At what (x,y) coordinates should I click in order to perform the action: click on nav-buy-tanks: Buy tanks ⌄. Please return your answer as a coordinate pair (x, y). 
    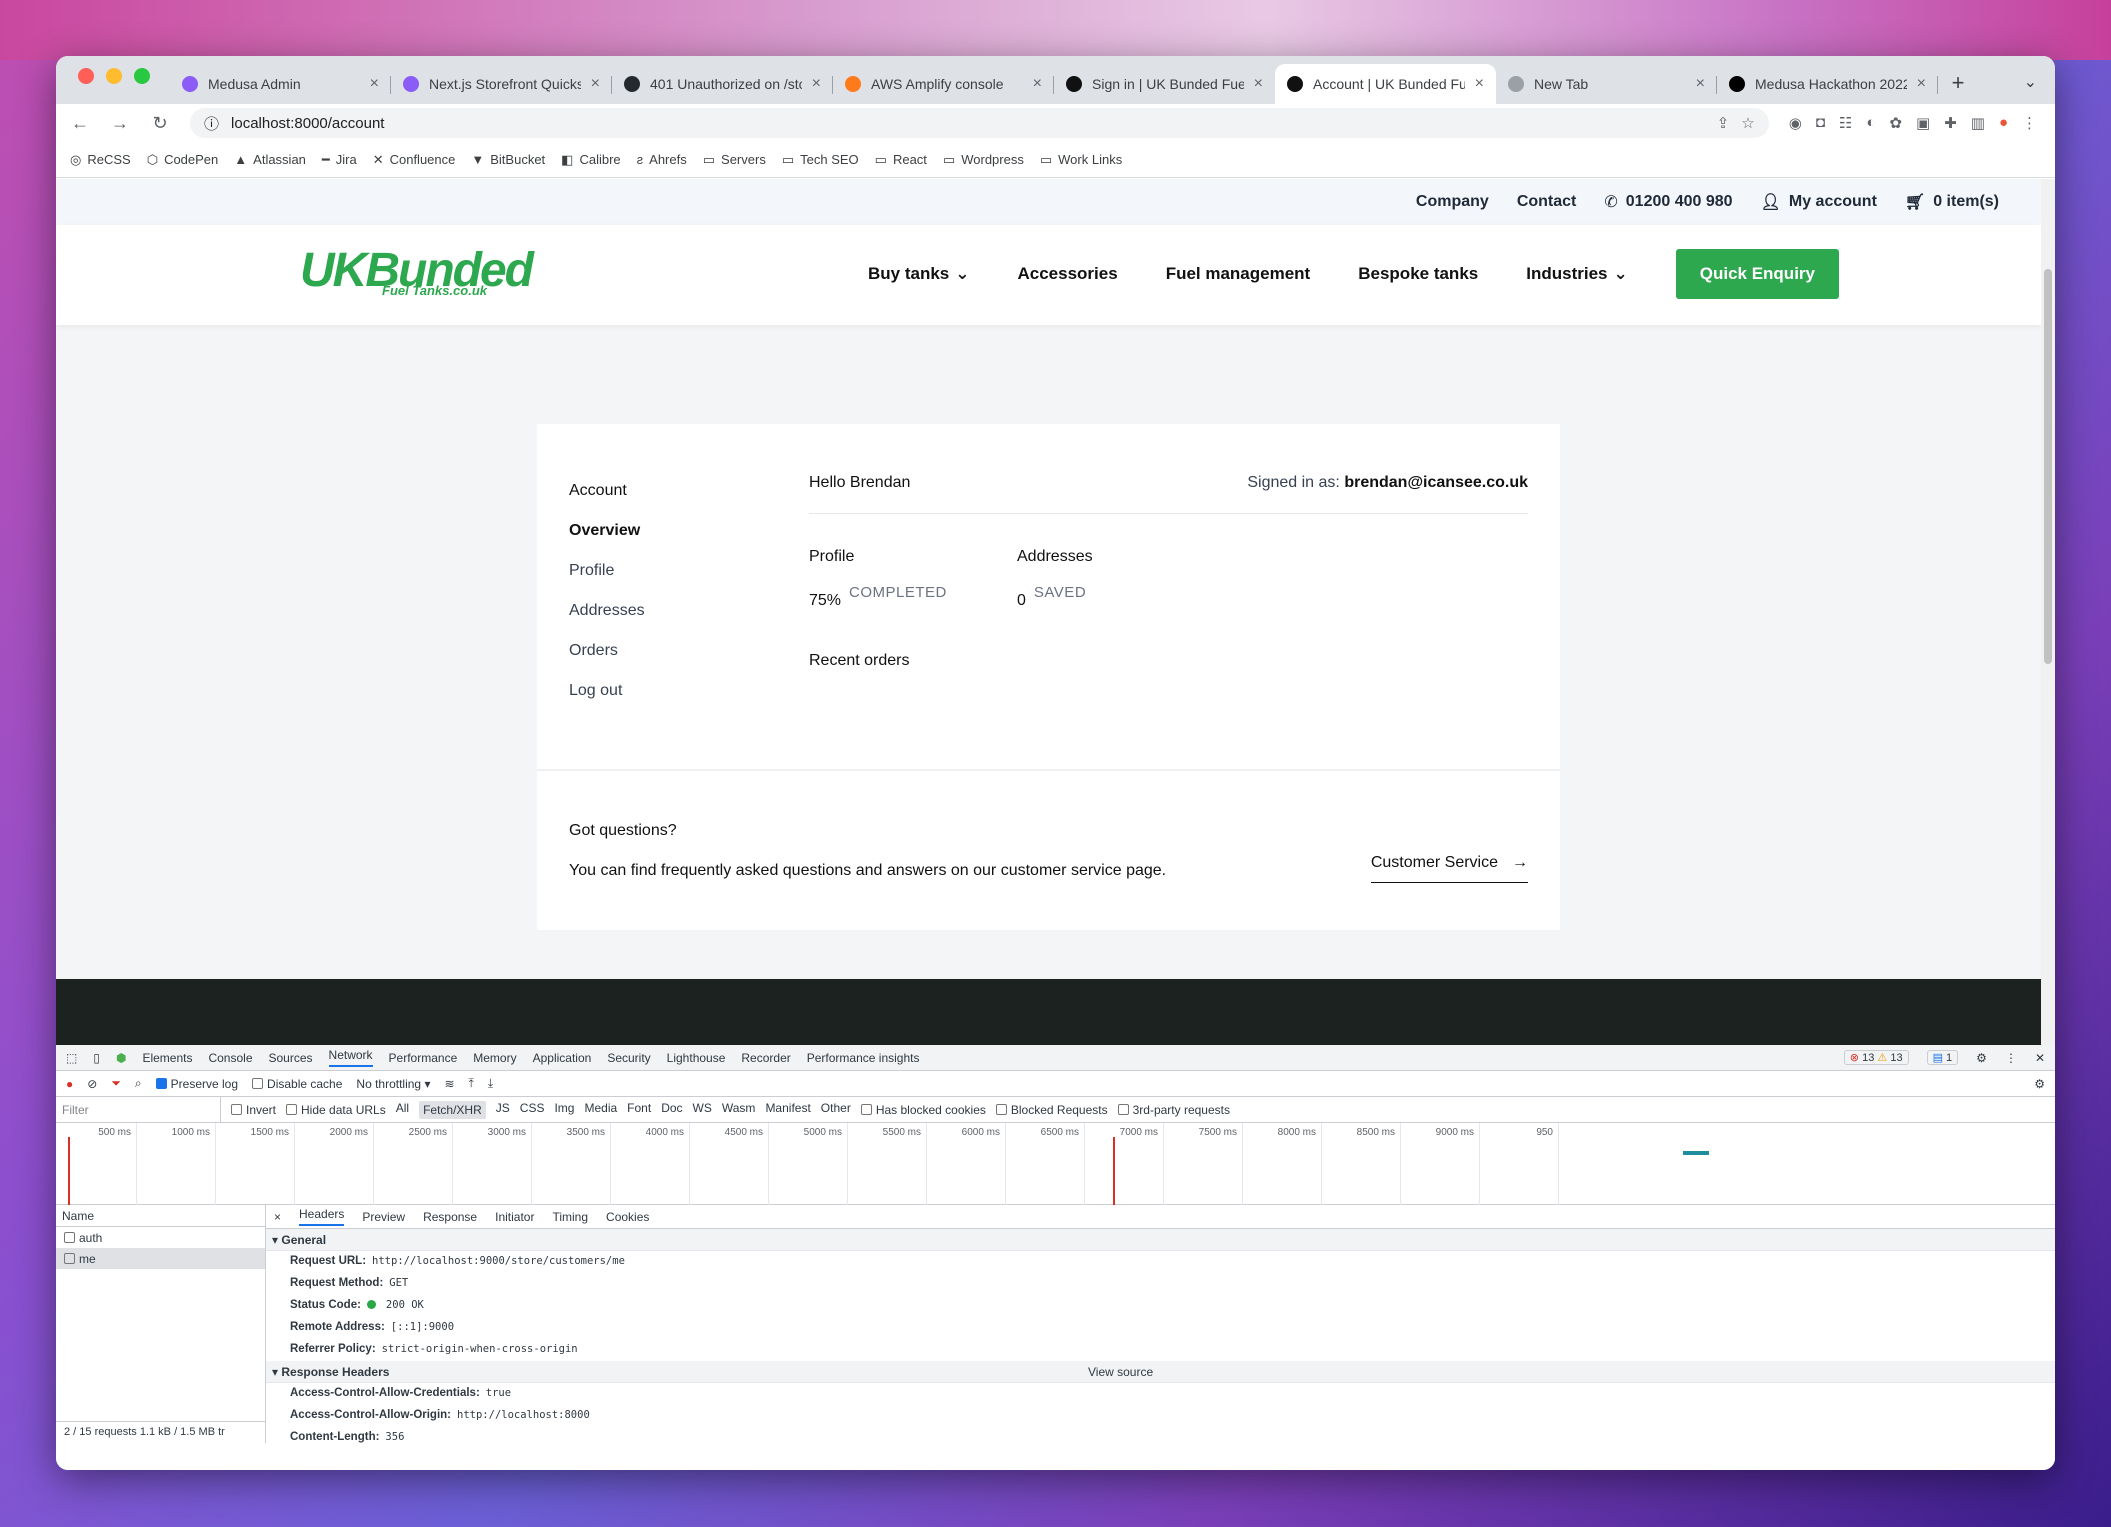
    Looking at the image, I should click on (919, 274).